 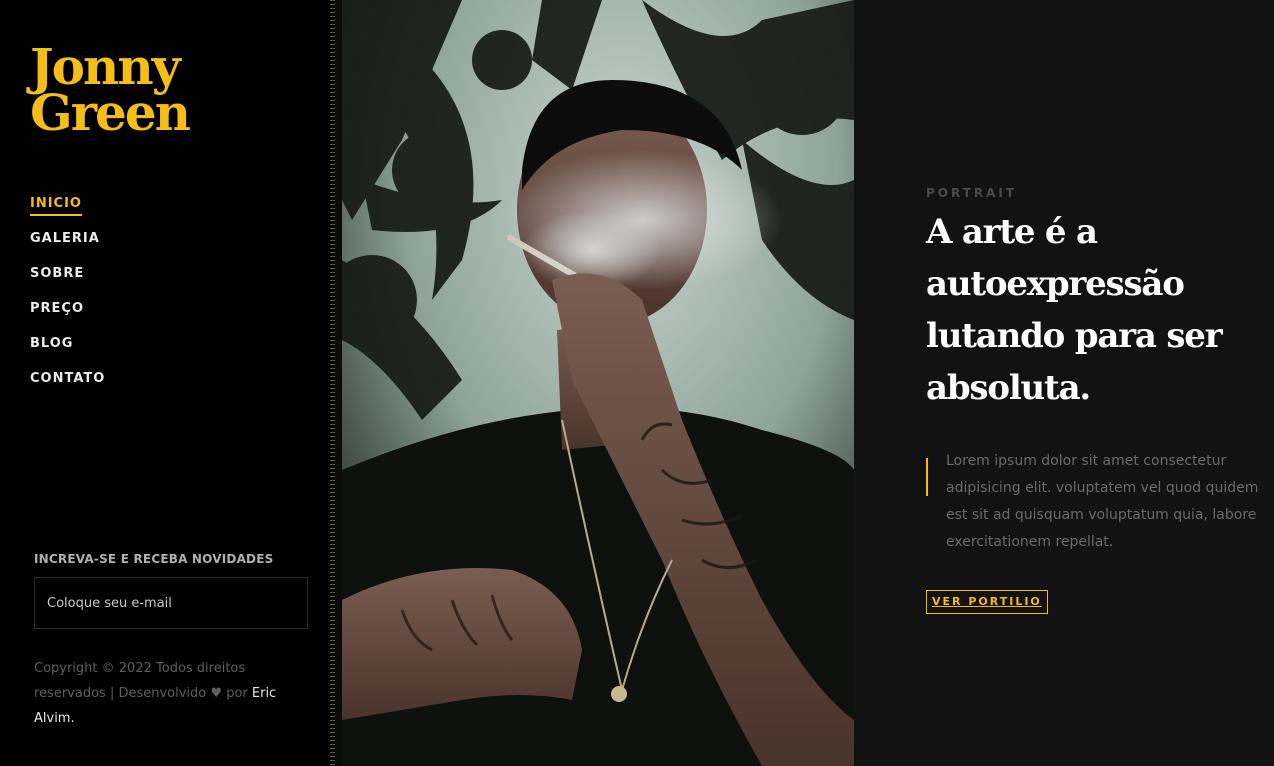 What do you see at coordinates (110, 112) in the screenshot?
I see `brand-line-2: Green` at bounding box center [110, 112].